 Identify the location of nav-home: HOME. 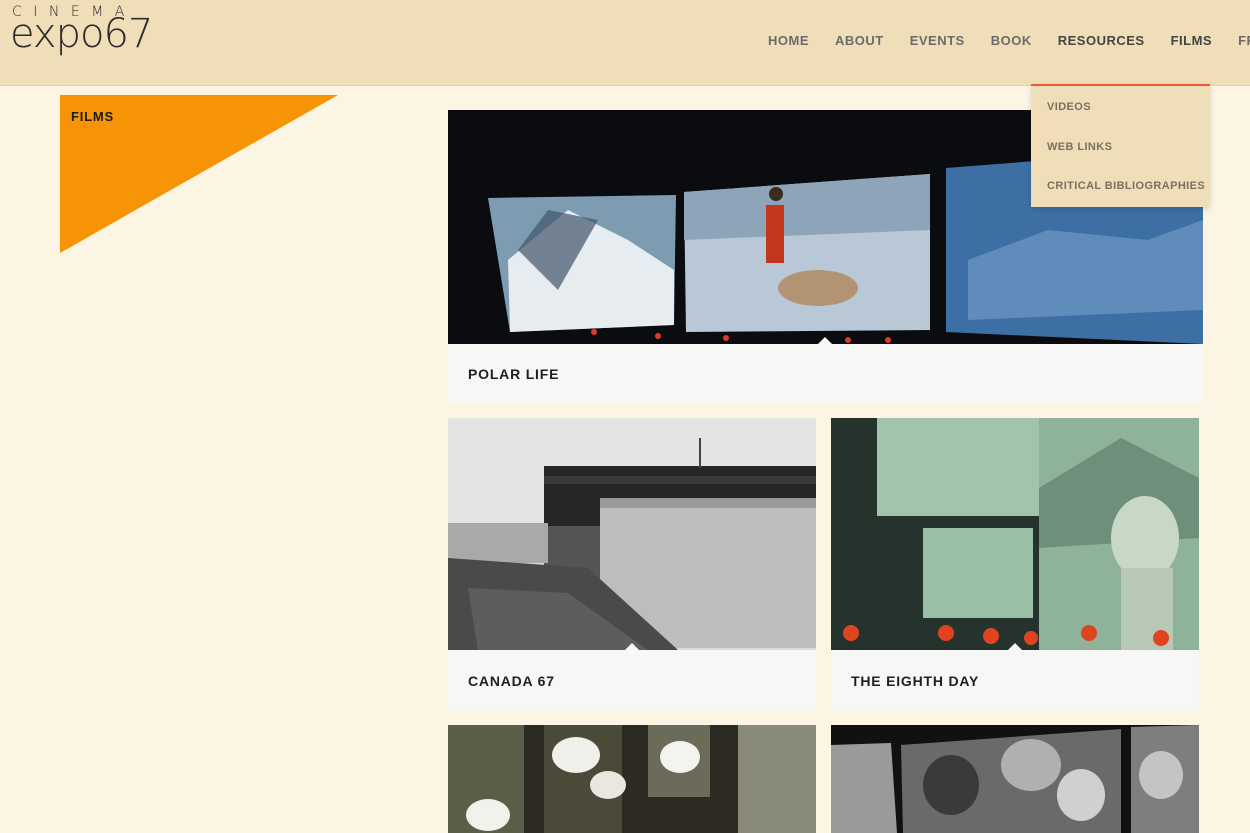
(788, 40).